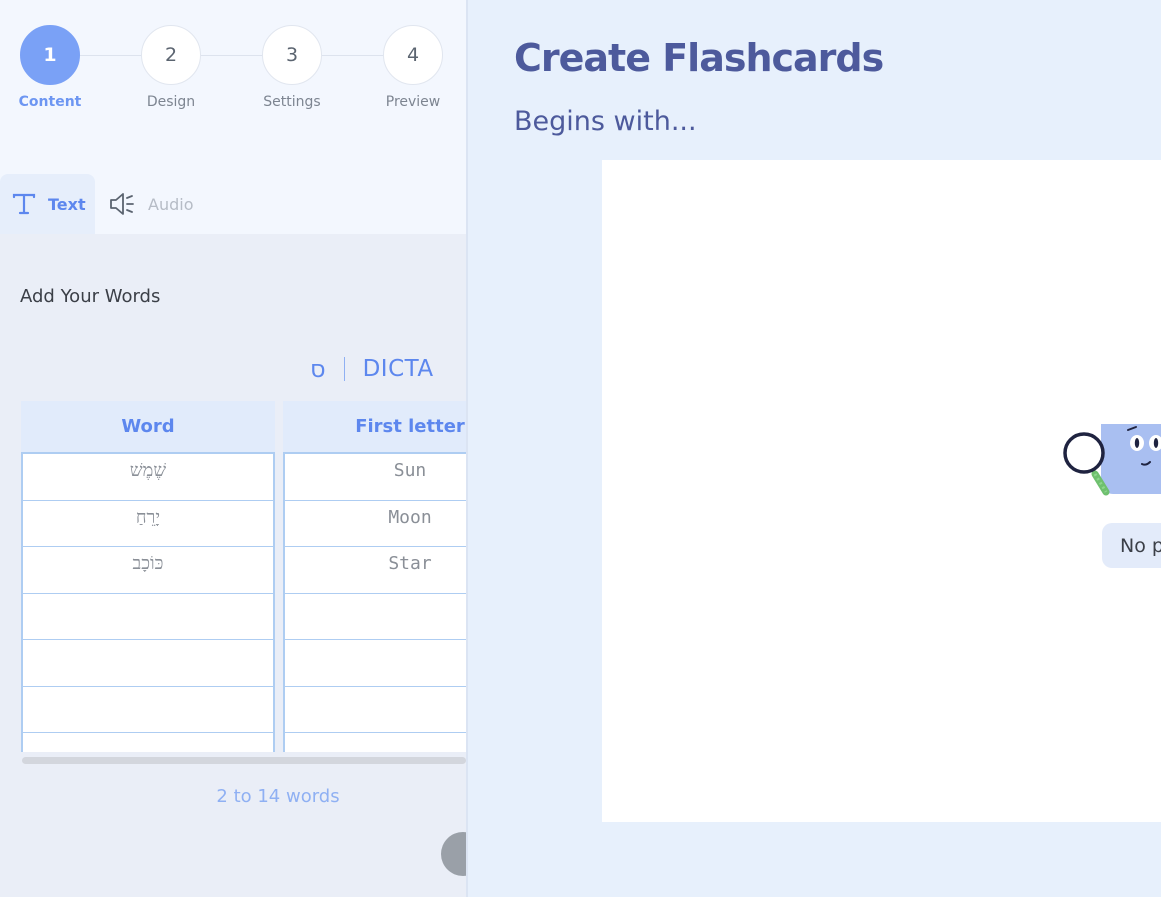 This screenshot has height=897, width=1161. Describe the element at coordinates (292, 55) in the screenshot. I see `step-settings-button: 3` at that location.